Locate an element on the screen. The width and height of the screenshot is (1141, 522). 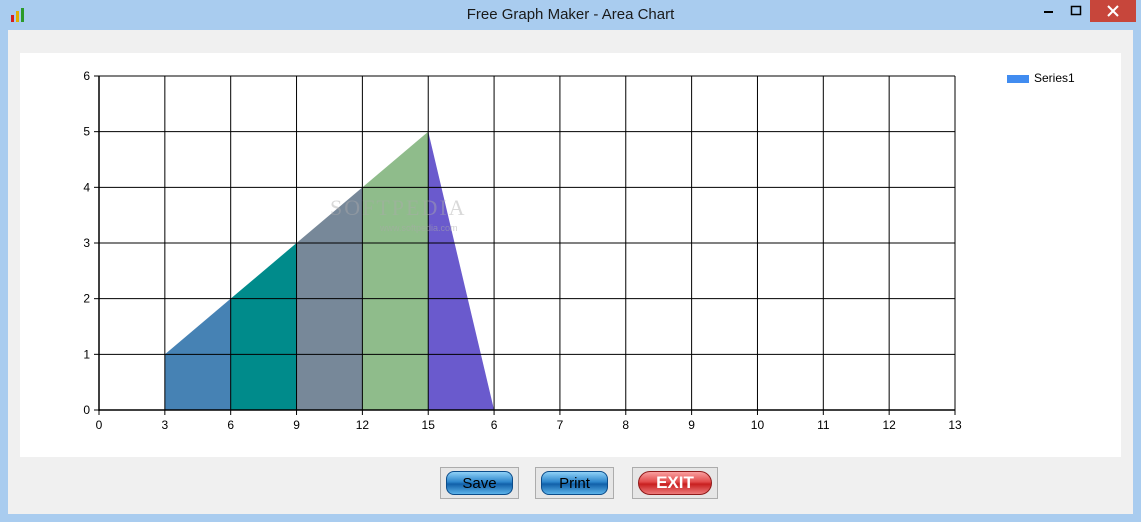
title-bar: Free Graph Maker - Area Chart is located at coordinates (570, 15).